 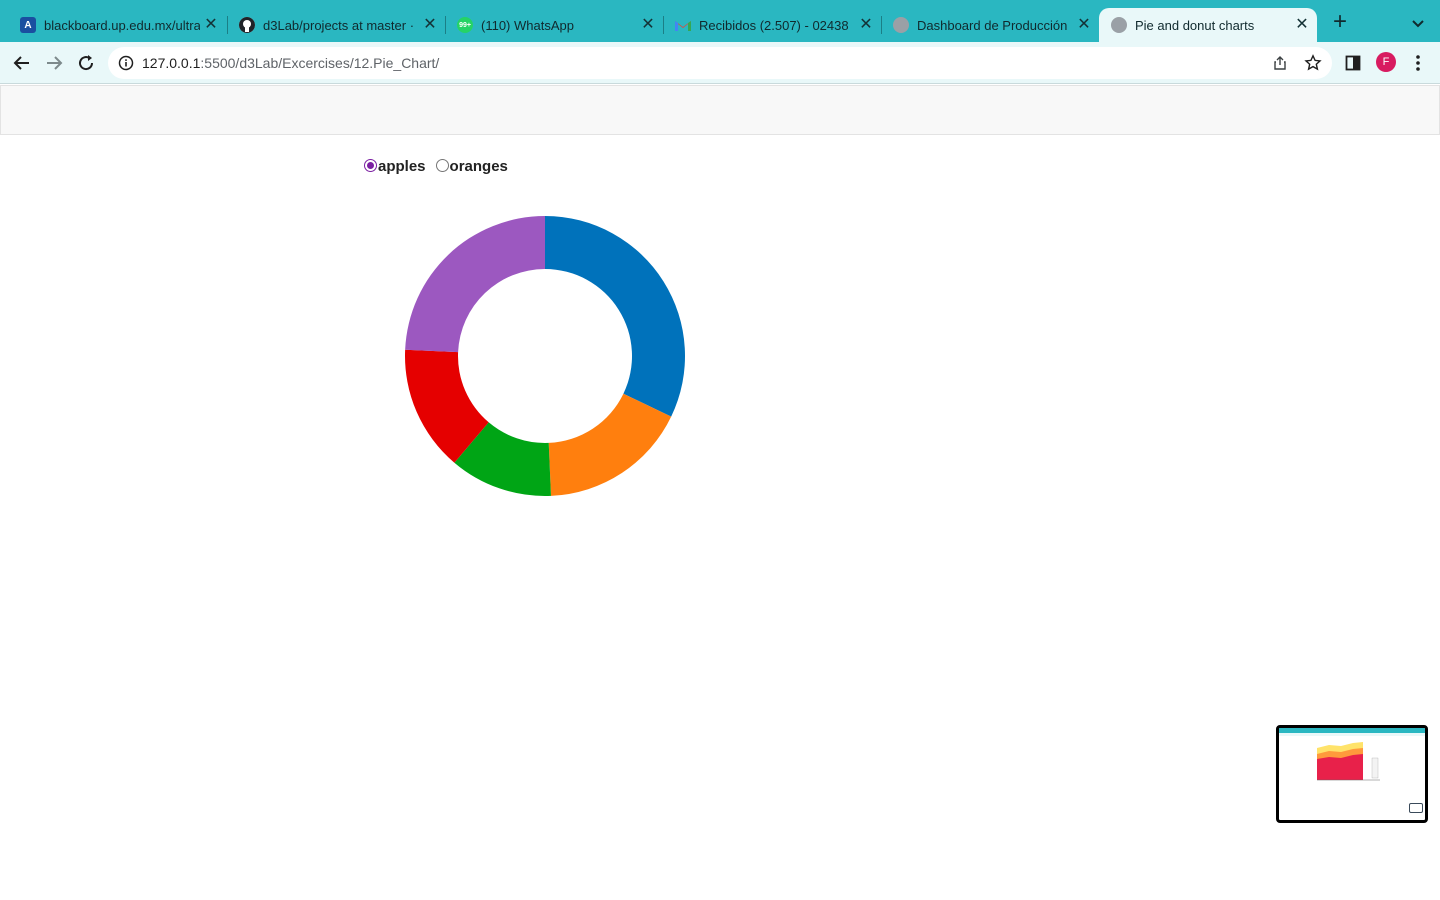 I want to click on unread-badge: 99+, so click(x=465, y=25).